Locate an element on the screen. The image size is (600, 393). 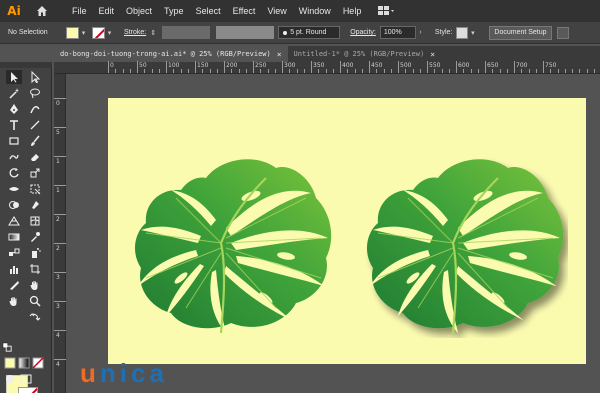
eraser-tool-icon is located at coordinates (35, 157).